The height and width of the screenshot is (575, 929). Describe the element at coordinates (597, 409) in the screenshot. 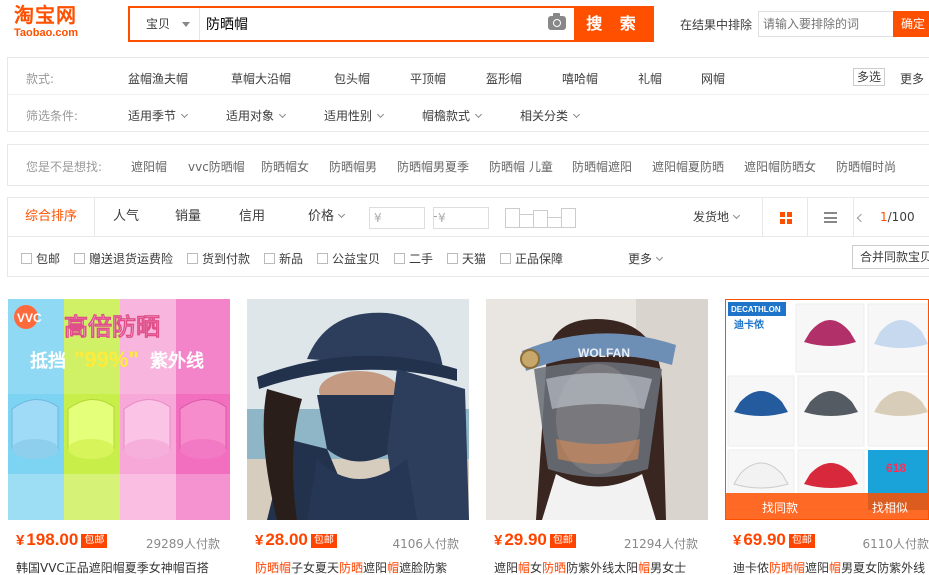

I see `product-image: WOLFAN` at that location.